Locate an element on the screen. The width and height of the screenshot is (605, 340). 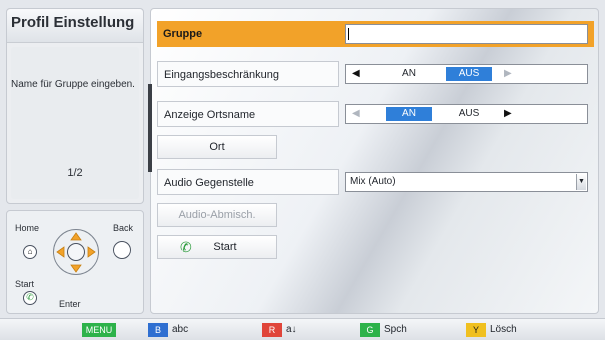
group-row: Gruppe is located at coordinates (375, 34).